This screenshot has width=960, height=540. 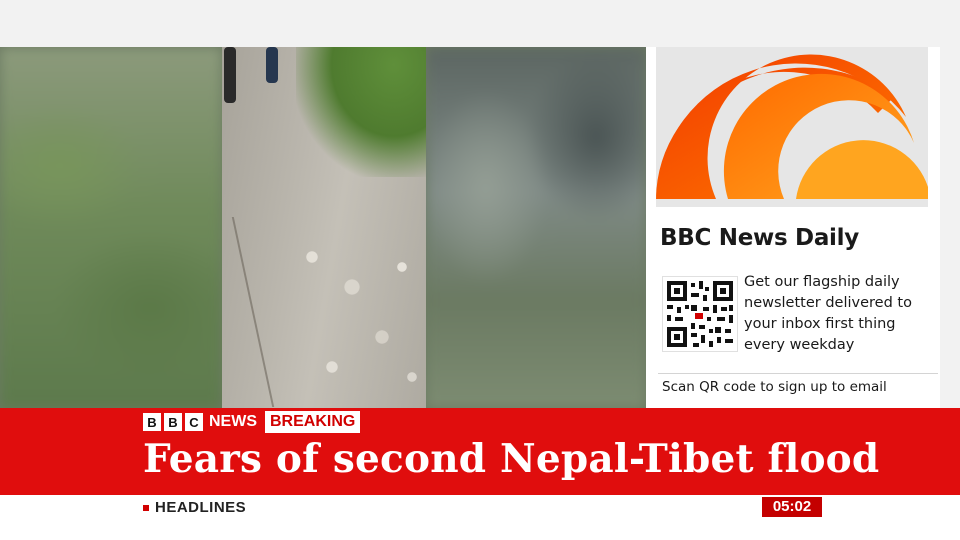 I want to click on bbc-news-brand: B B C NEWS BREAKING, so click(x=252, y=422).